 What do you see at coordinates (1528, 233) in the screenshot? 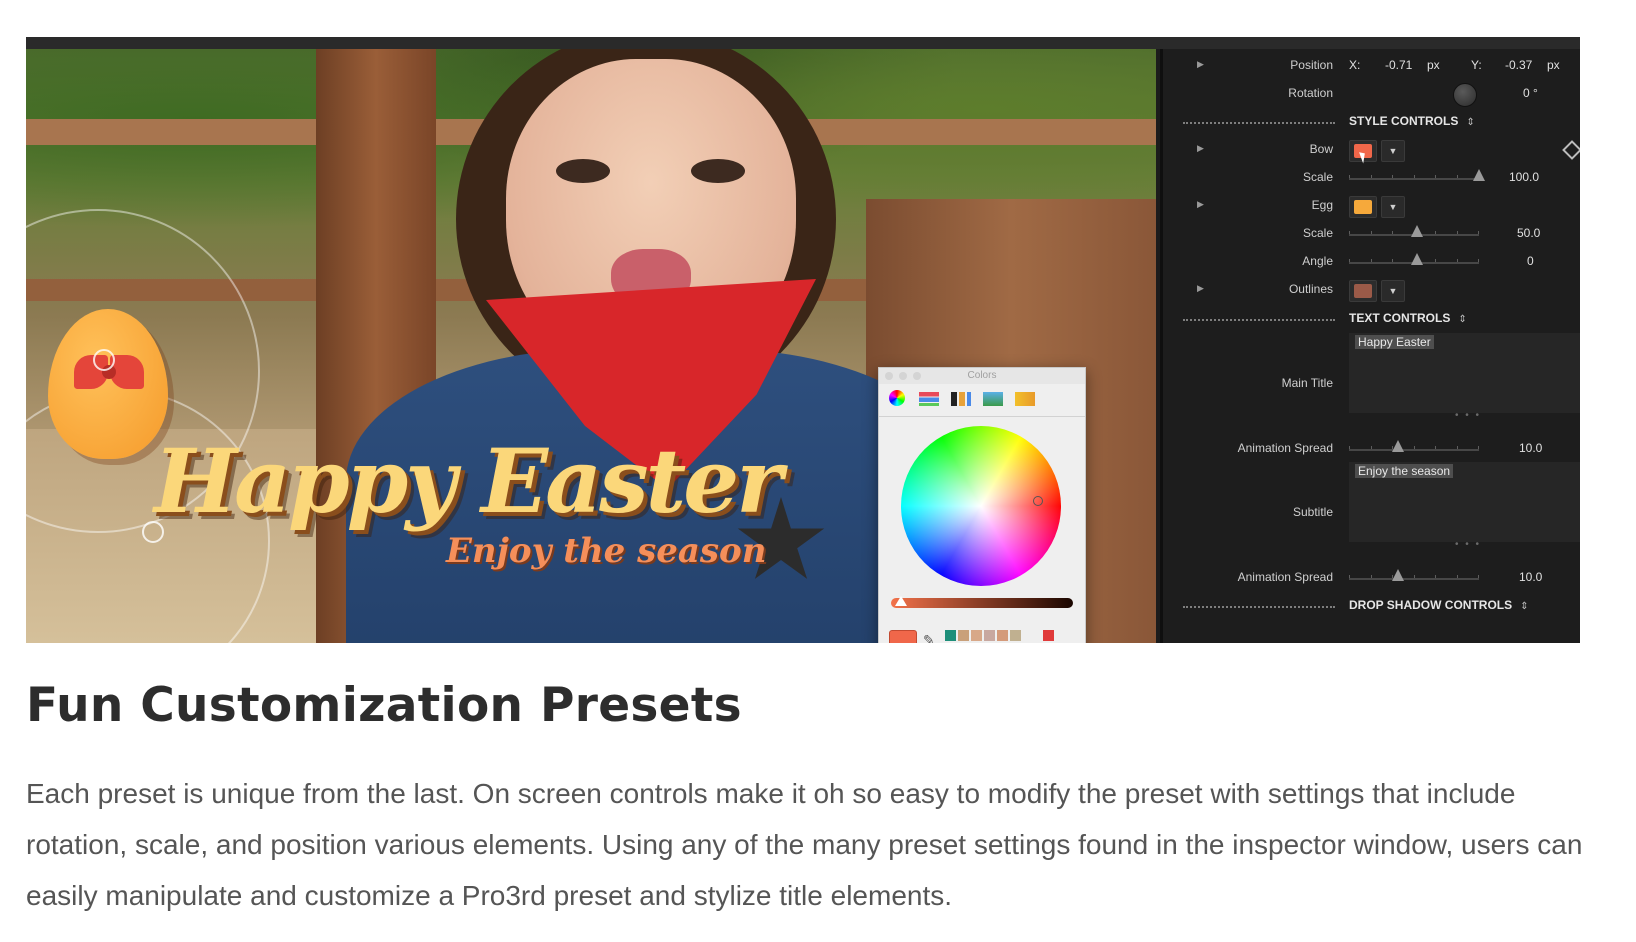
I see `egg-scale-value: 50.0` at bounding box center [1528, 233].